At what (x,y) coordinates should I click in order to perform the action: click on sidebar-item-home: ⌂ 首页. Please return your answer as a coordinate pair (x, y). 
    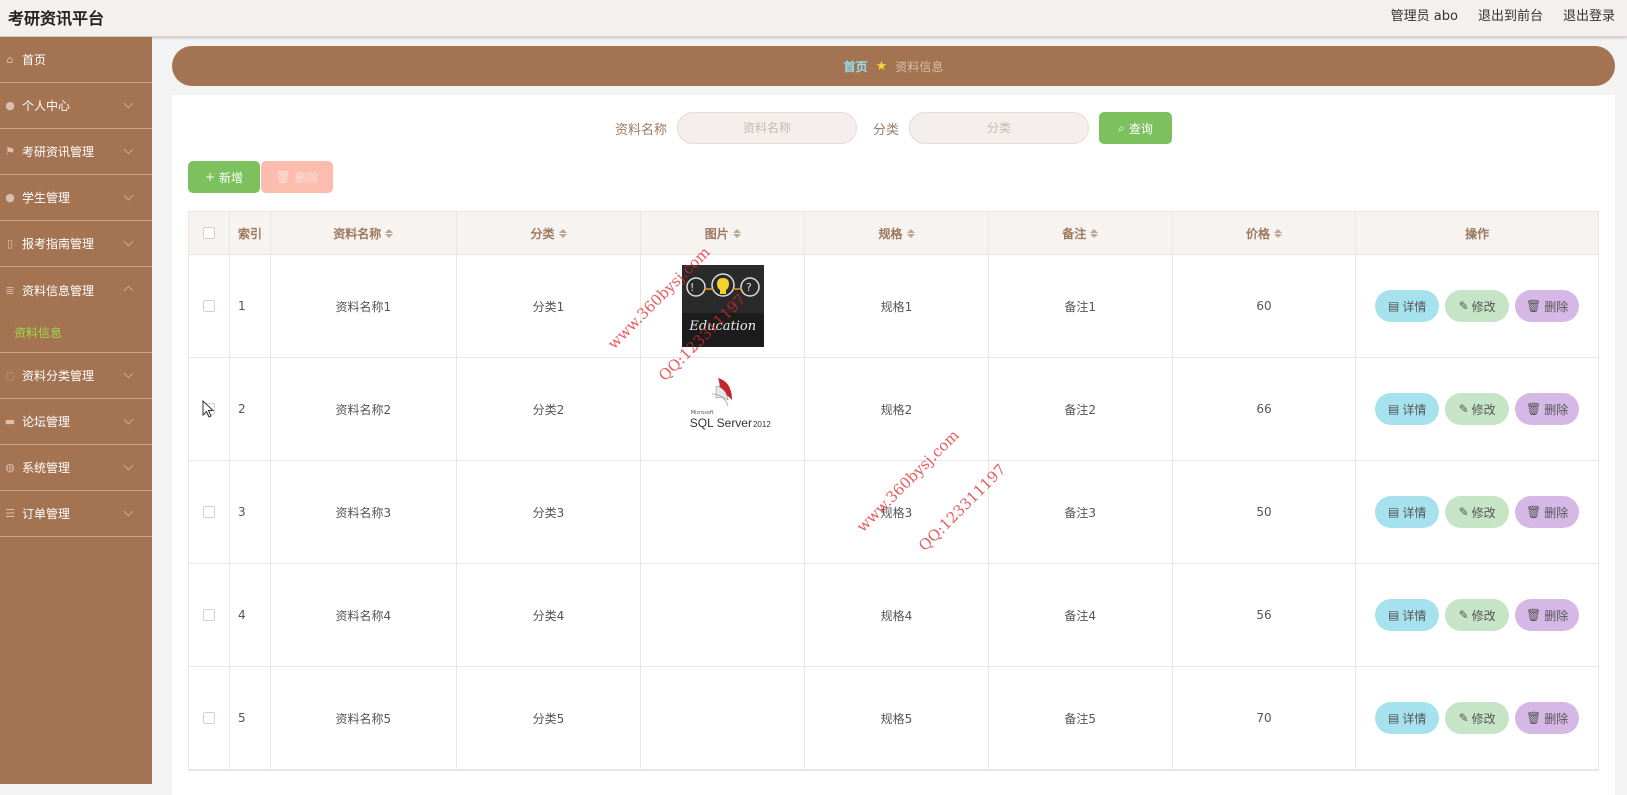
    Looking at the image, I should click on (76, 60).